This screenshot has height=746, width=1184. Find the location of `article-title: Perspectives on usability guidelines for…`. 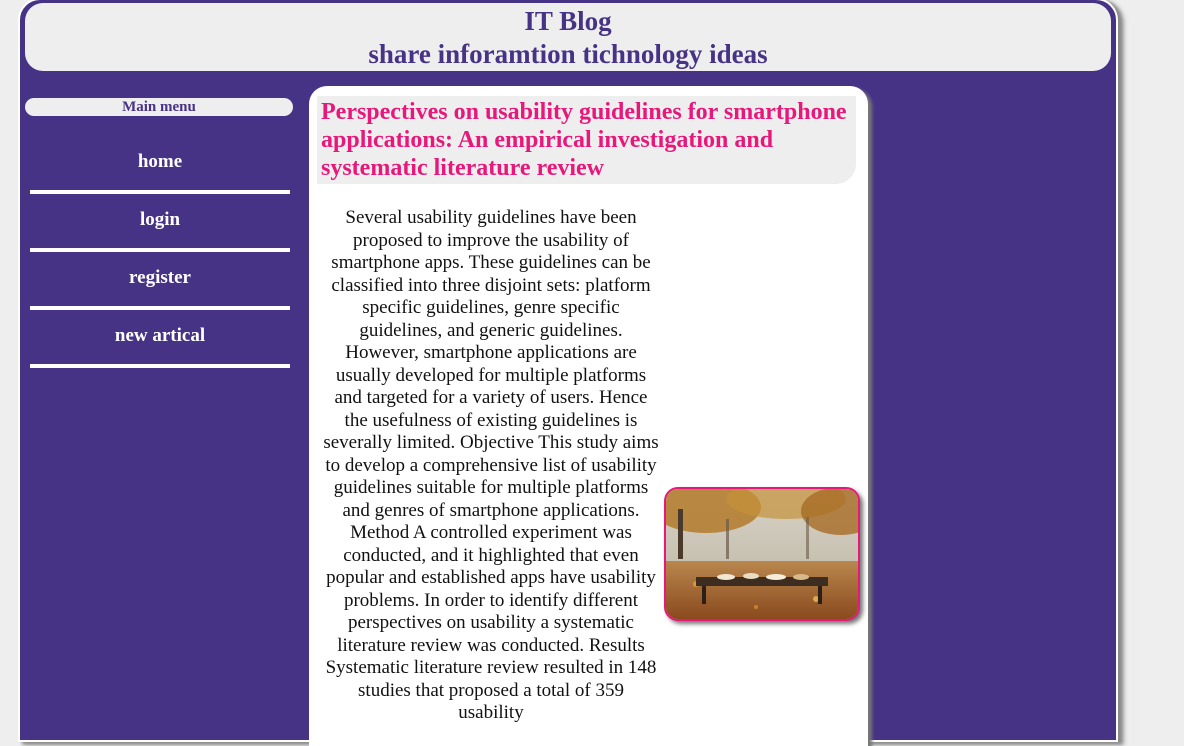

article-title: Perspectives on usability guidelines for… is located at coordinates (586, 140).